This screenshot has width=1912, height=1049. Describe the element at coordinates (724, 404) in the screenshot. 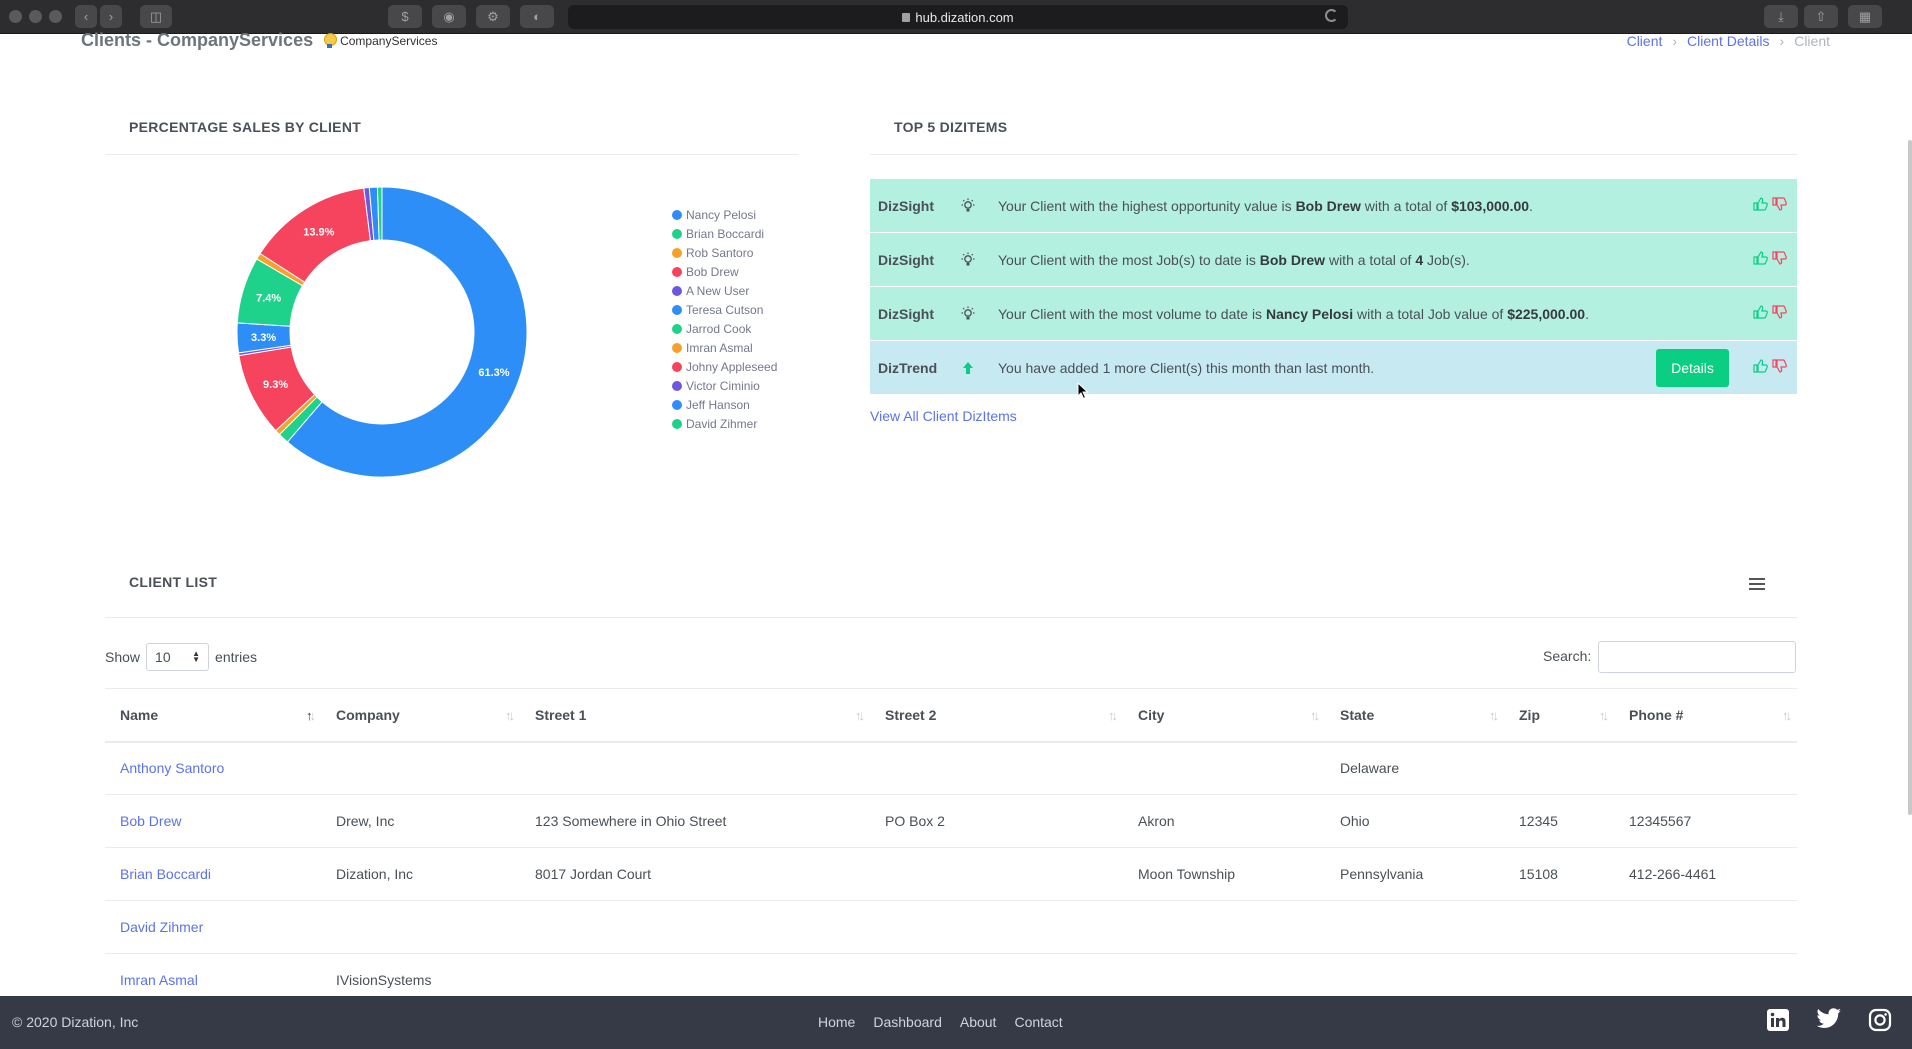

I see `legend-item: Jeff Hanson` at that location.